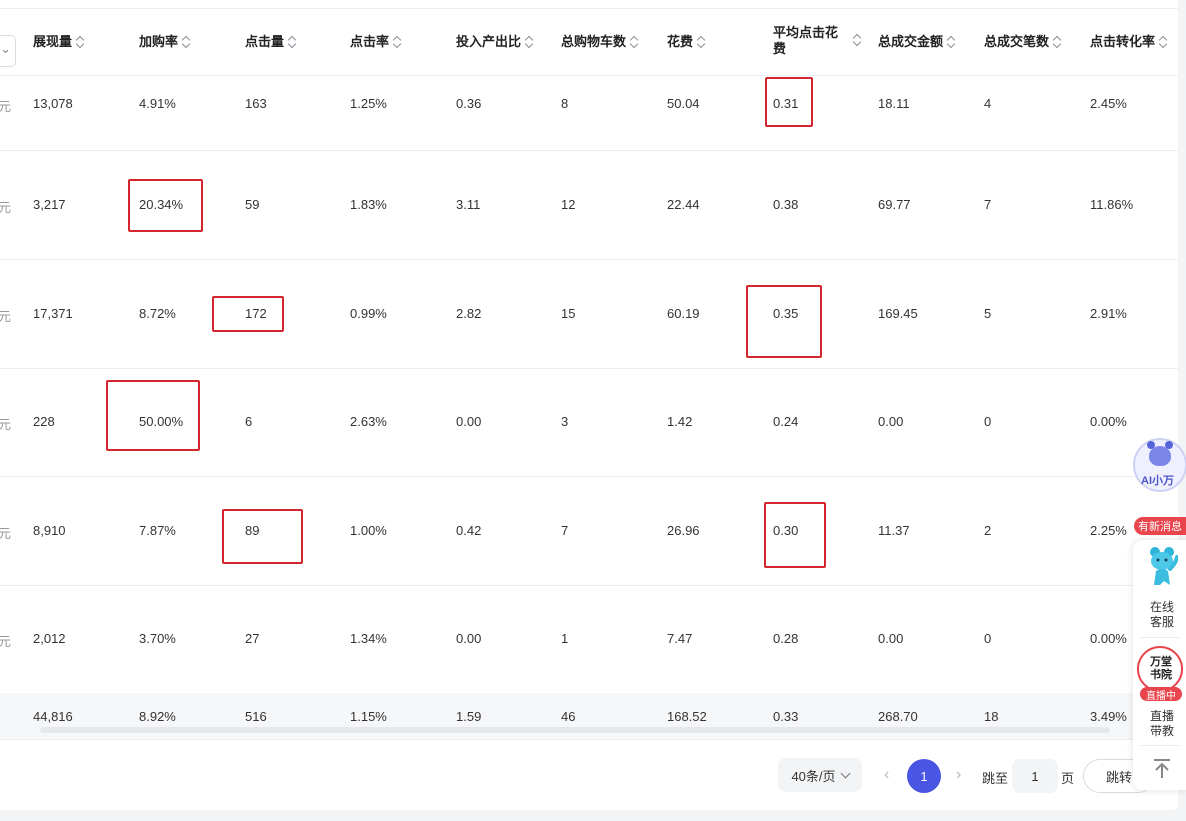 The width and height of the screenshot is (1186, 821). Describe the element at coordinates (686, 42) in the screenshot. I see `col-cost: 花费` at that location.